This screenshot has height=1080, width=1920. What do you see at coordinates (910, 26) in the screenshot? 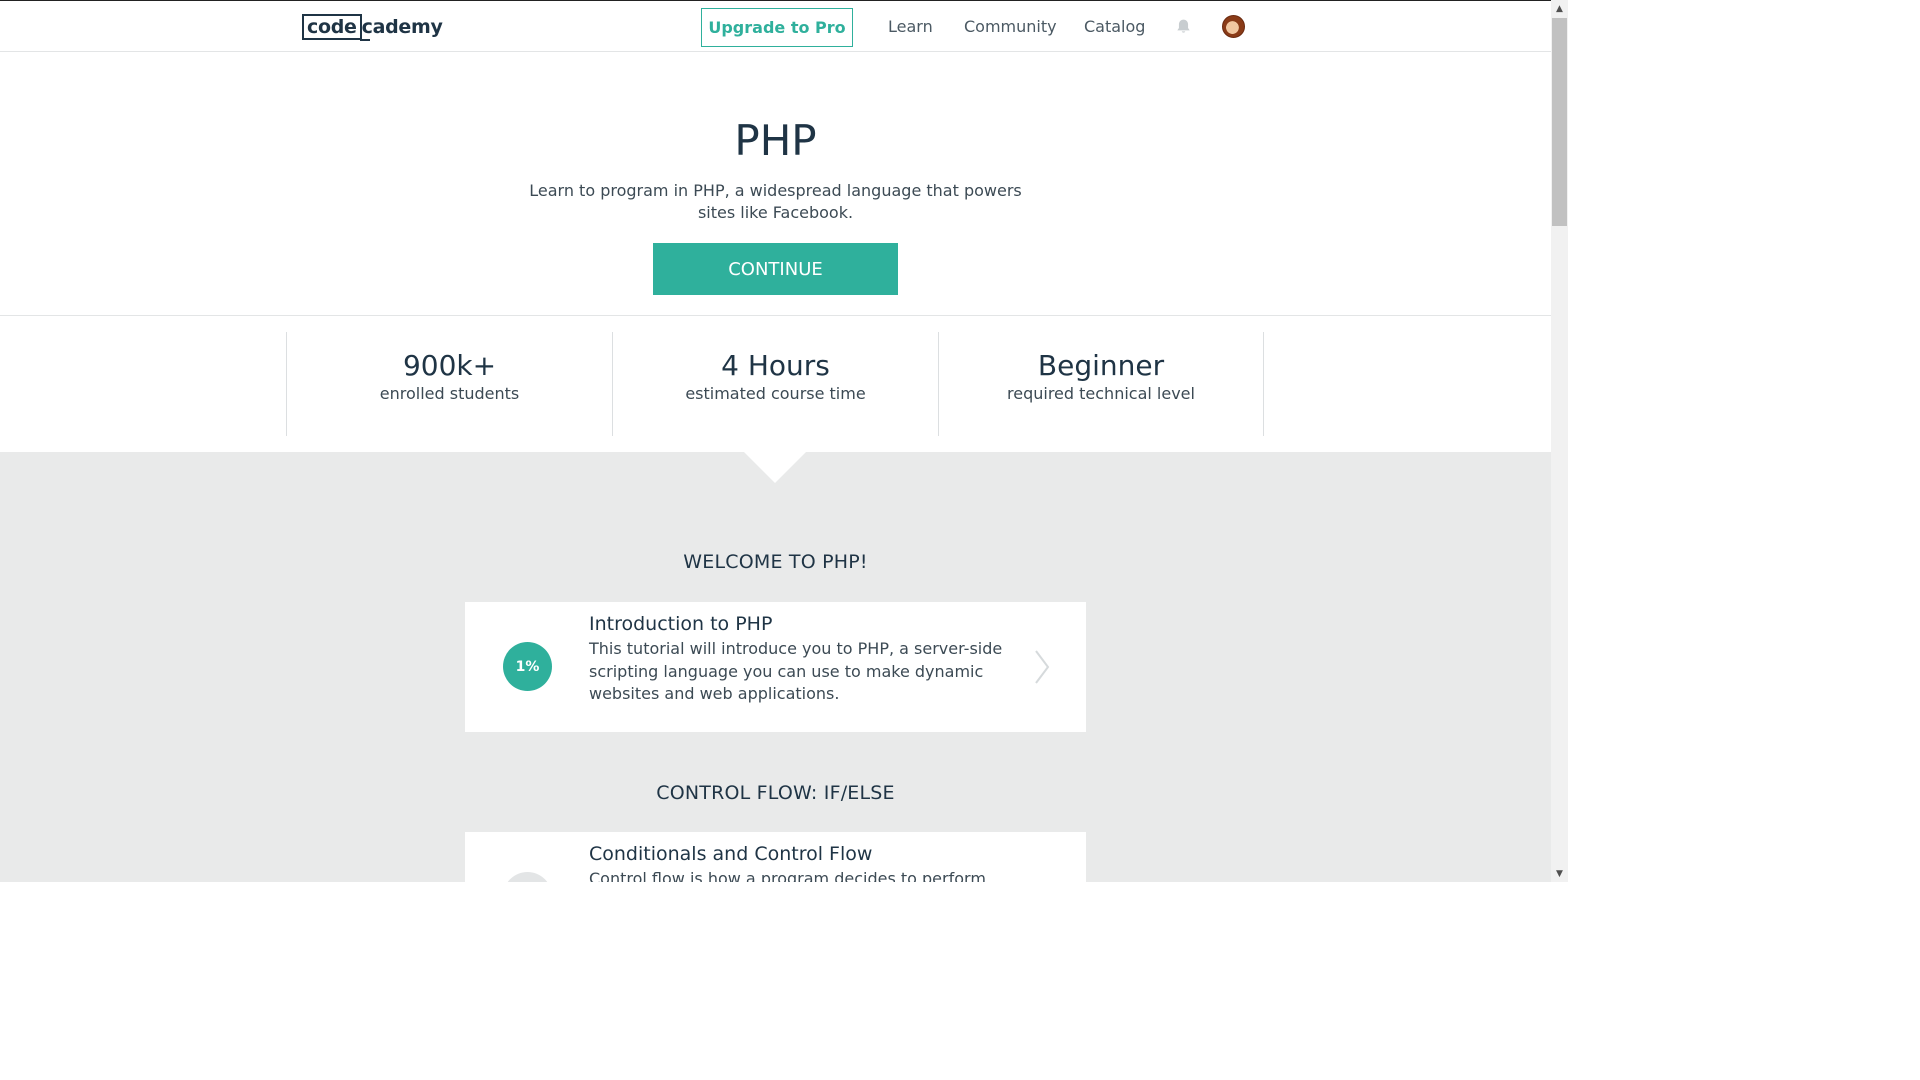
I see `nav-learn-link: Learn` at bounding box center [910, 26].